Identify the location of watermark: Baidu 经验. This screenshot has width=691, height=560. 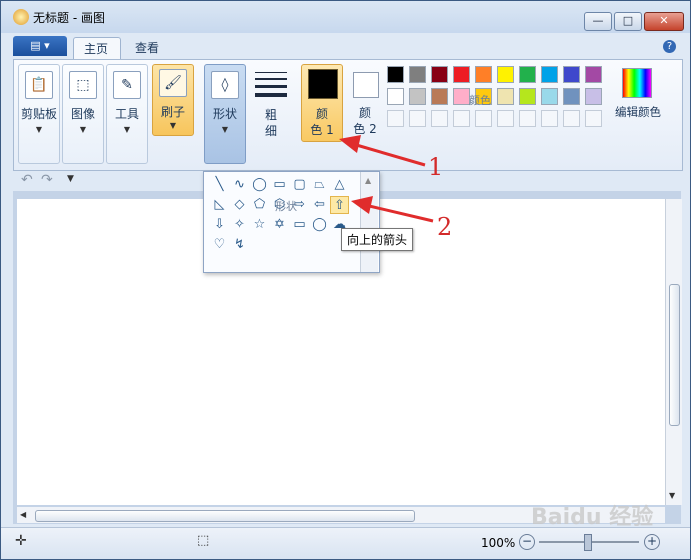
(592, 517).